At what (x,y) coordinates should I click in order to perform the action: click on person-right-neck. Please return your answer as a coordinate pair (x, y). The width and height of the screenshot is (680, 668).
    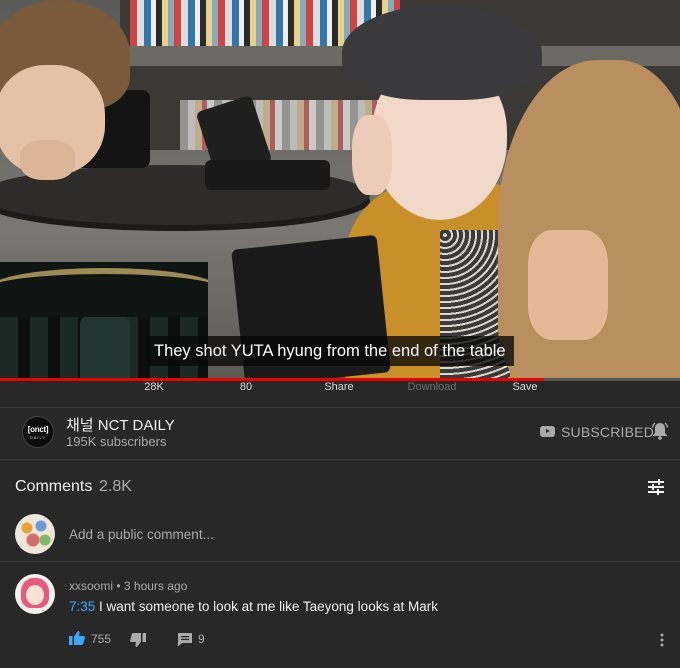
    Looking at the image, I should click on (568, 285).